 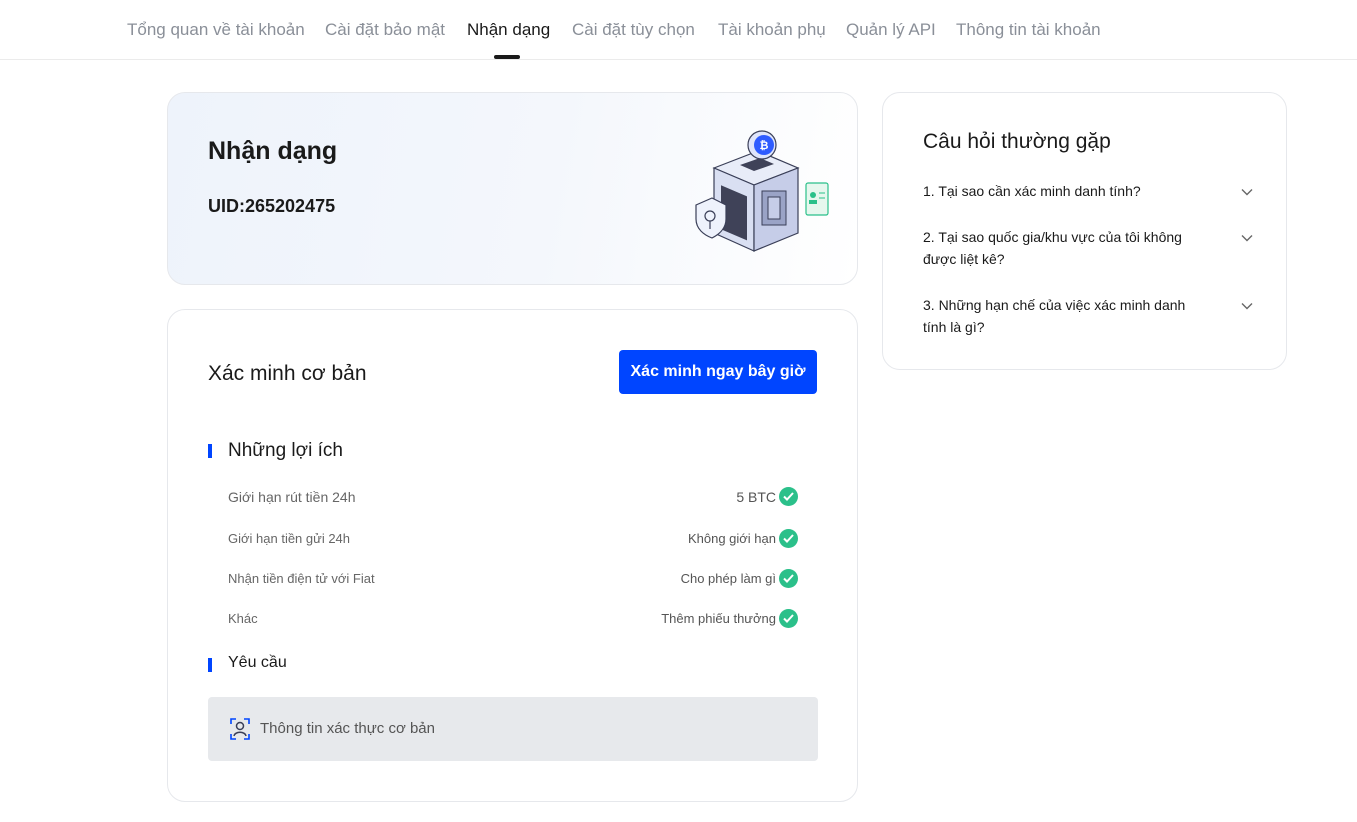 What do you see at coordinates (243, 618) in the screenshot?
I see `benefit-label: Khác` at bounding box center [243, 618].